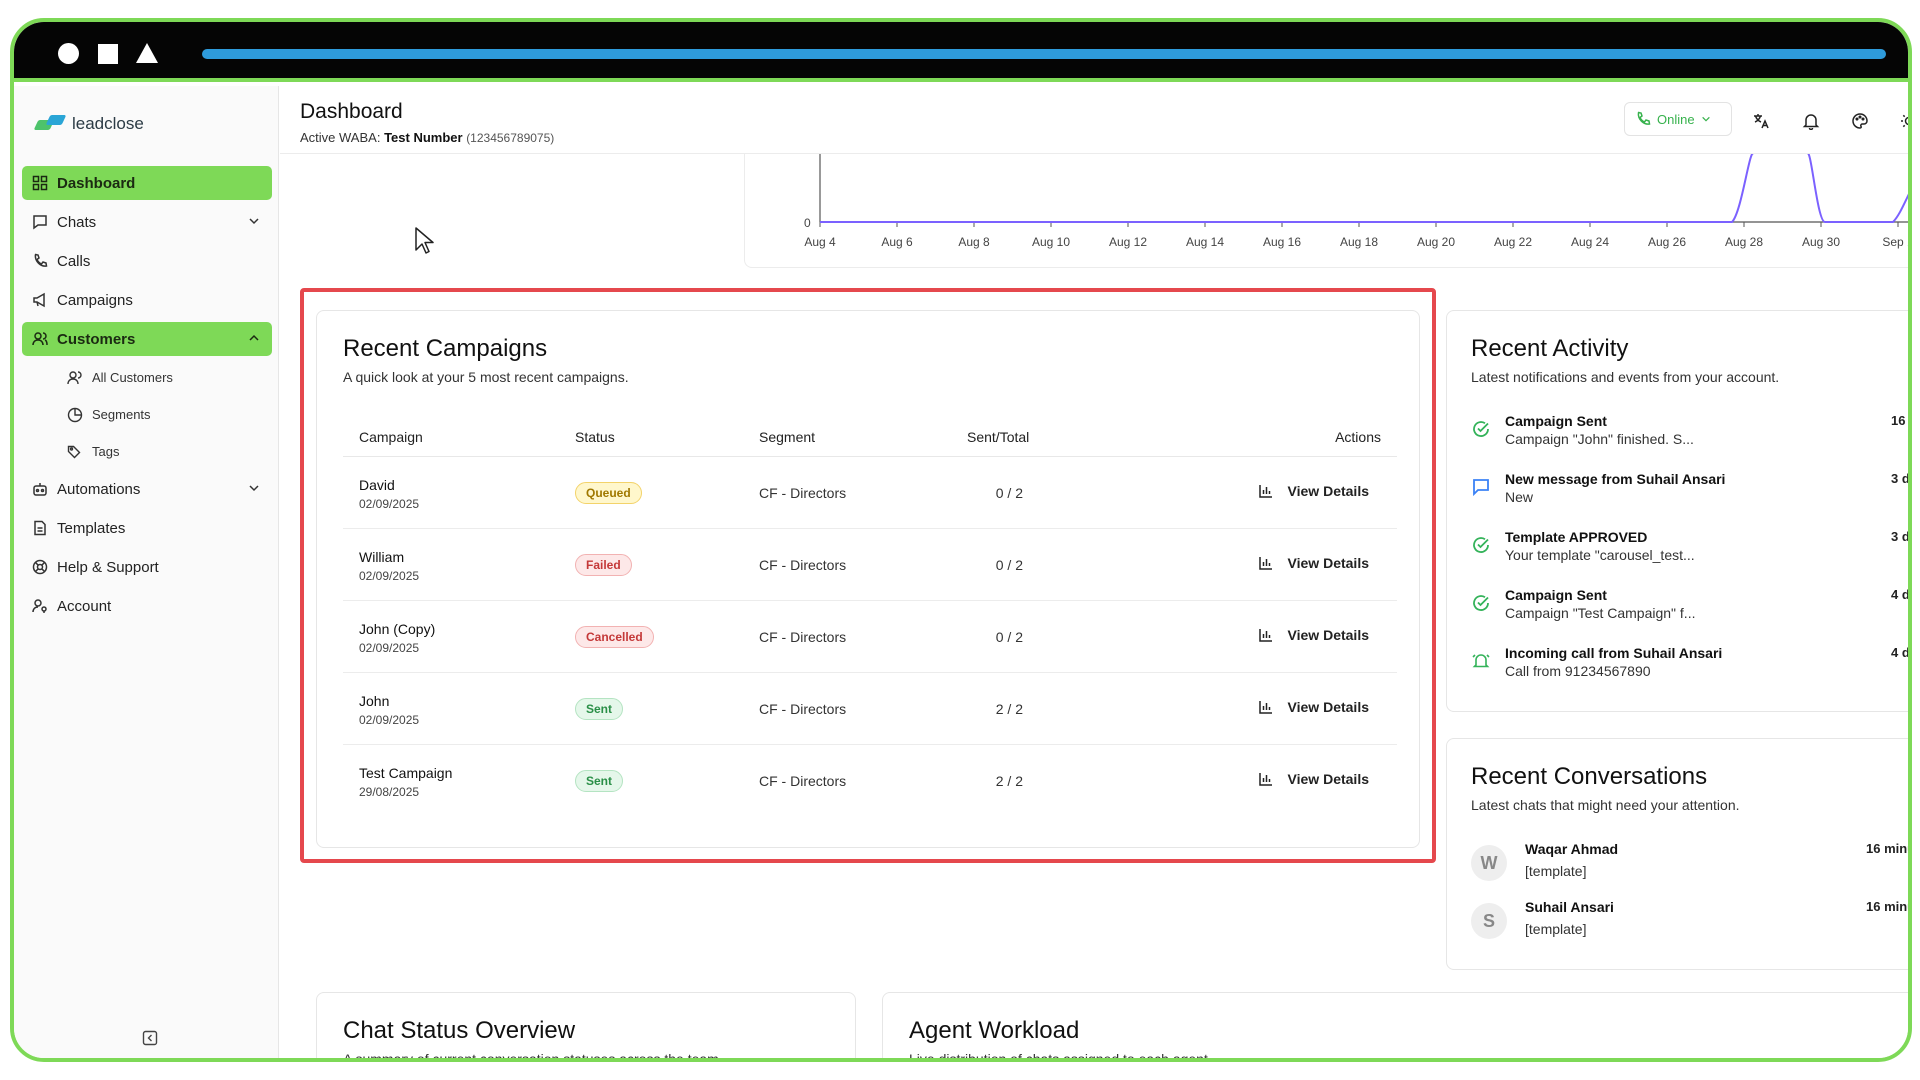 Image resolution: width=1920 pixels, height=1080 pixels. I want to click on online-status-dropdown: Online, so click(1678, 119).